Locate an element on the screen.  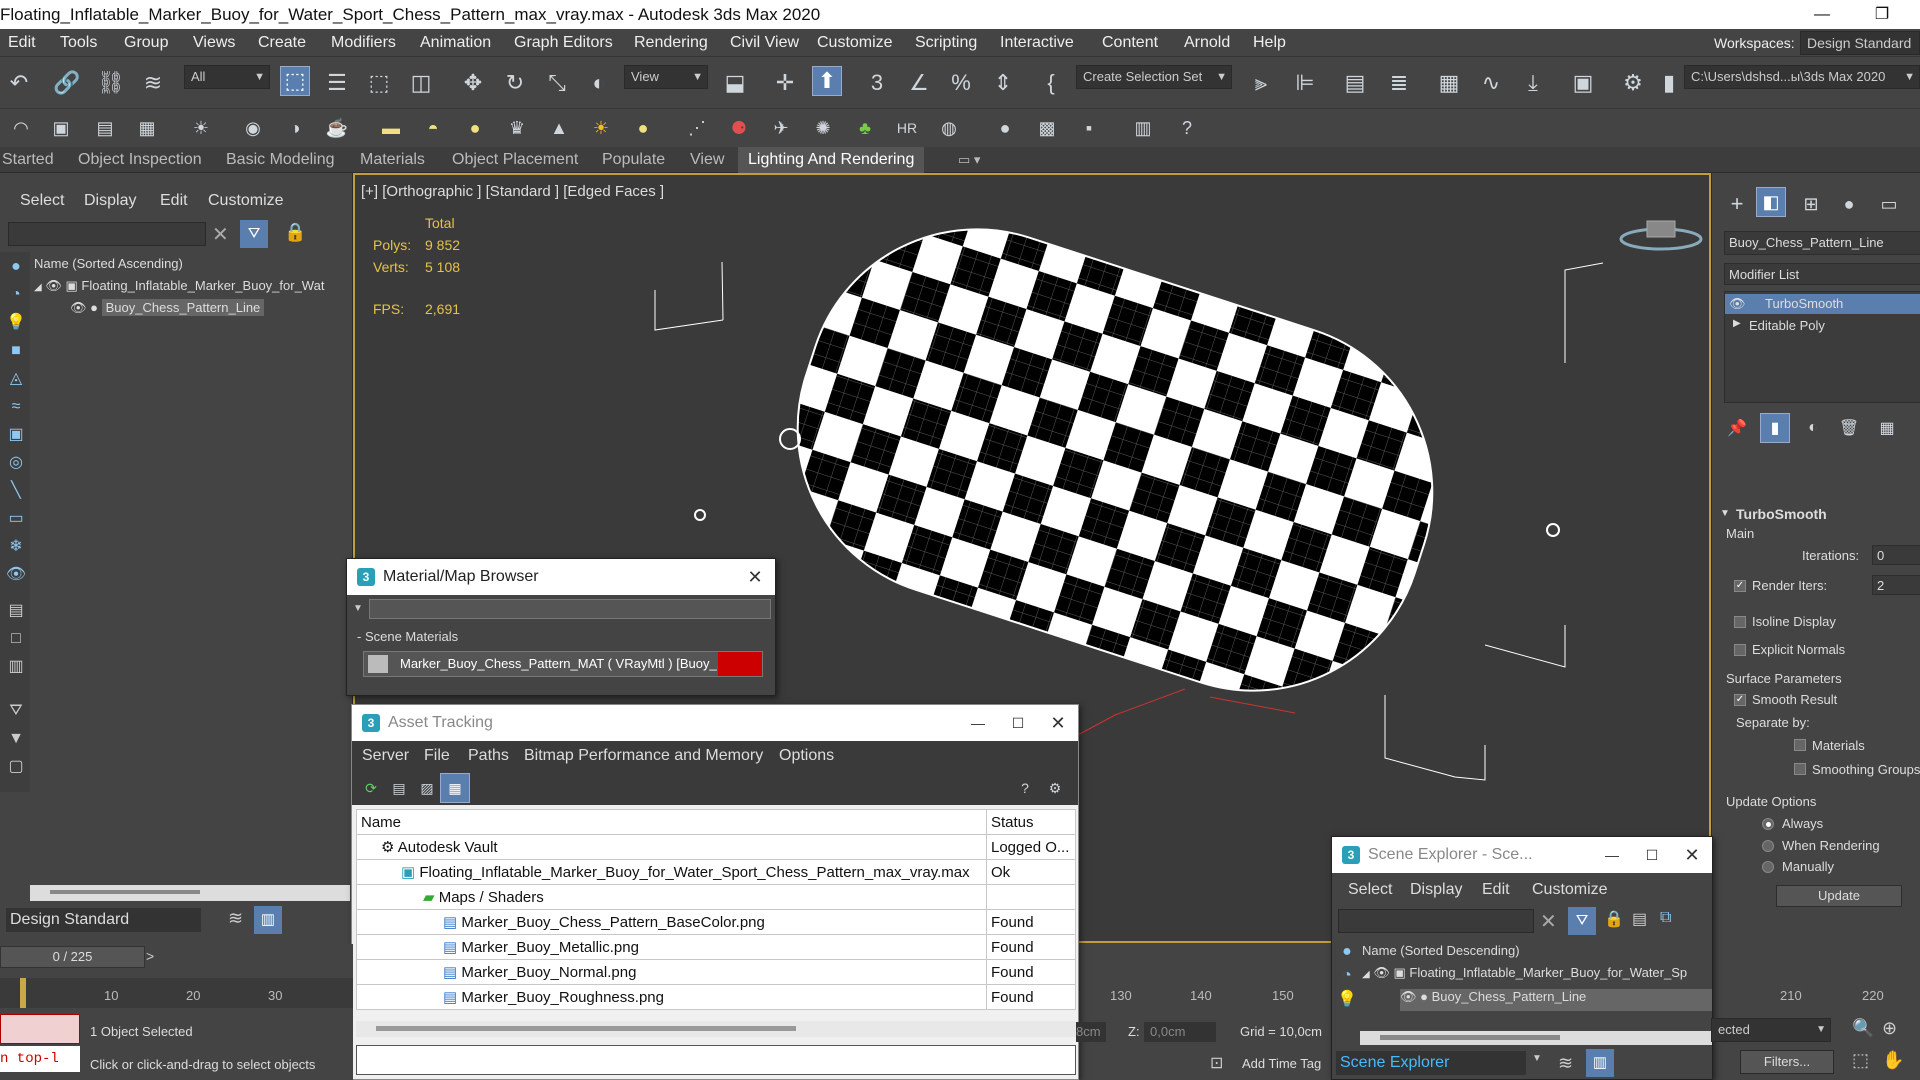
se-explorer-dropdown-arrow-icon: ▼ is located at coordinates (1537, 1058).